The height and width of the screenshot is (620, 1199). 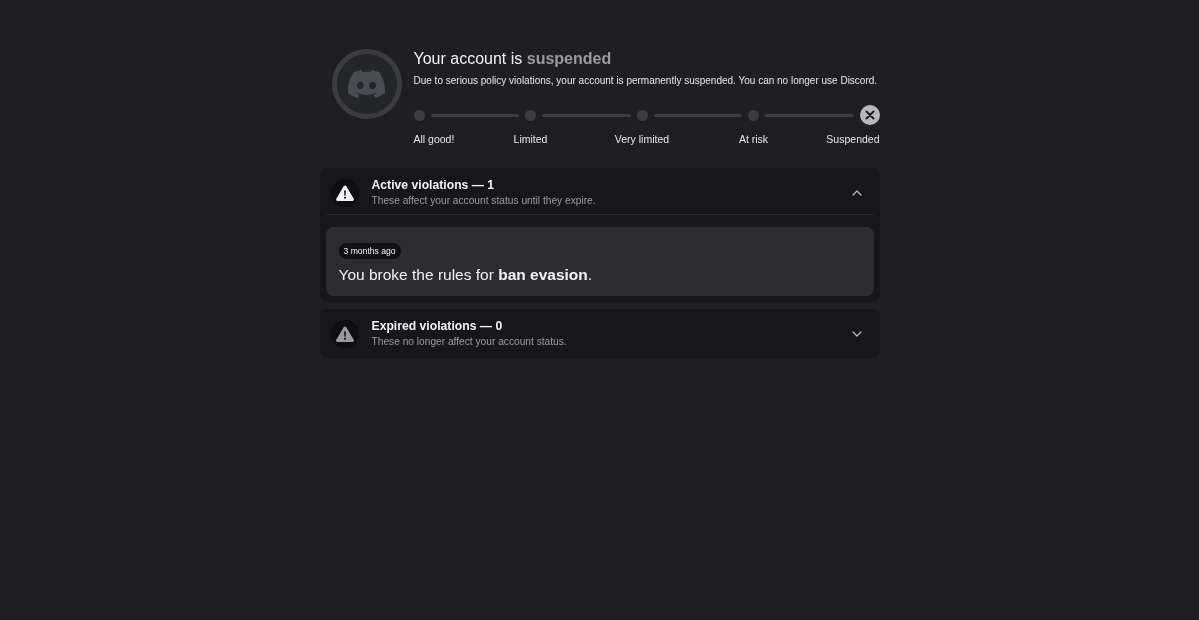 I want to click on step-label: Limited, so click(x=530, y=139).